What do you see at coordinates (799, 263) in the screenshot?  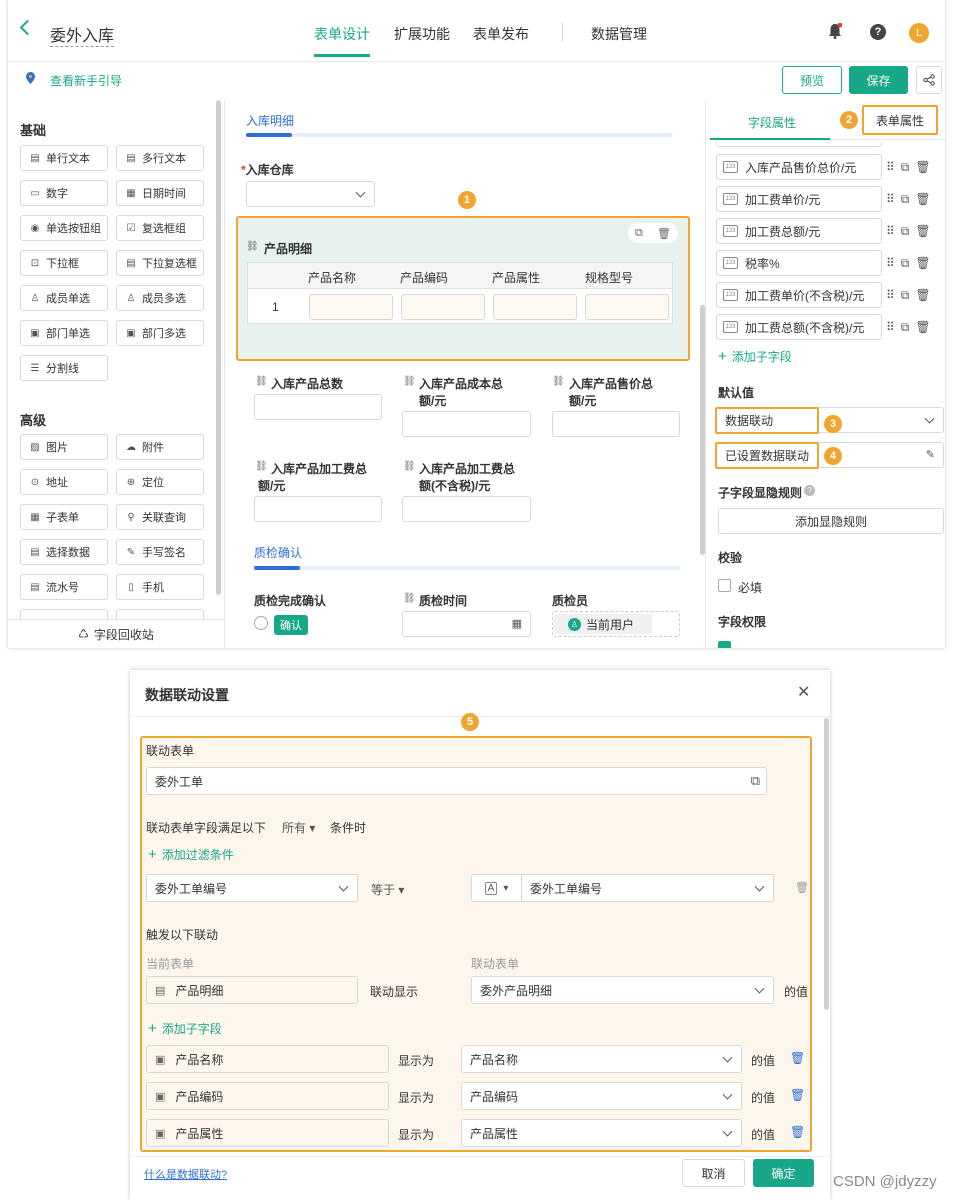 I see `subfield-item: 123 税率%` at bounding box center [799, 263].